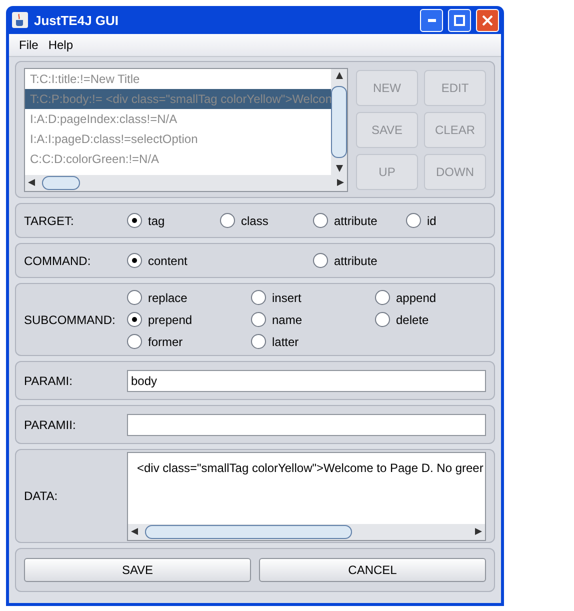 The image size is (574, 611). Describe the element at coordinates (306, 381) in the screenshot. I see `input-field: body` at that location.